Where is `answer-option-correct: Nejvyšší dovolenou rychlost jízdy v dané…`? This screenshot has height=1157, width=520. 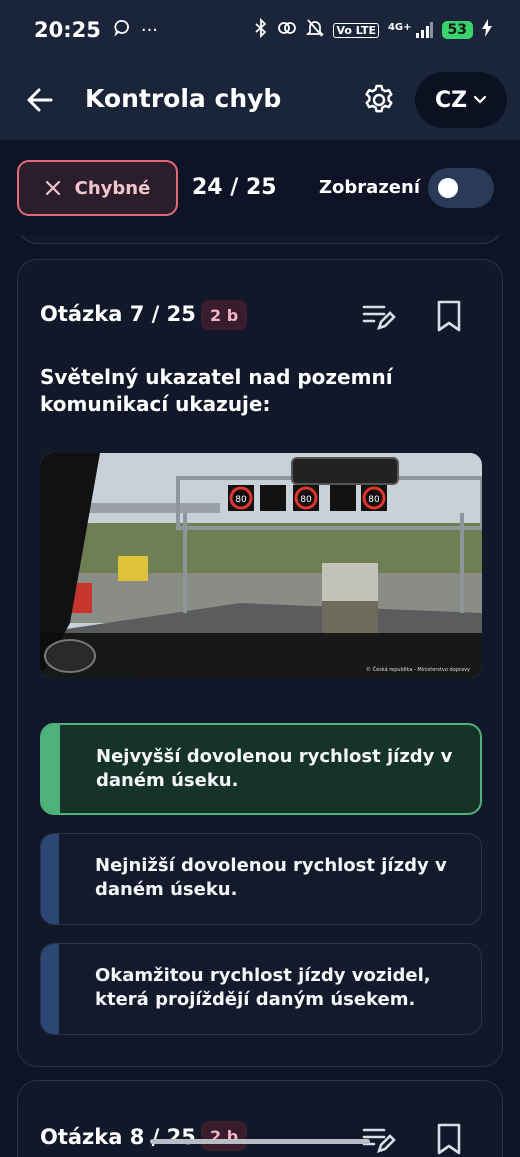 answer-option-correct: Nejvyšší dovolenou rychlost jízdy v dané… is located at coordinates (261, 769).